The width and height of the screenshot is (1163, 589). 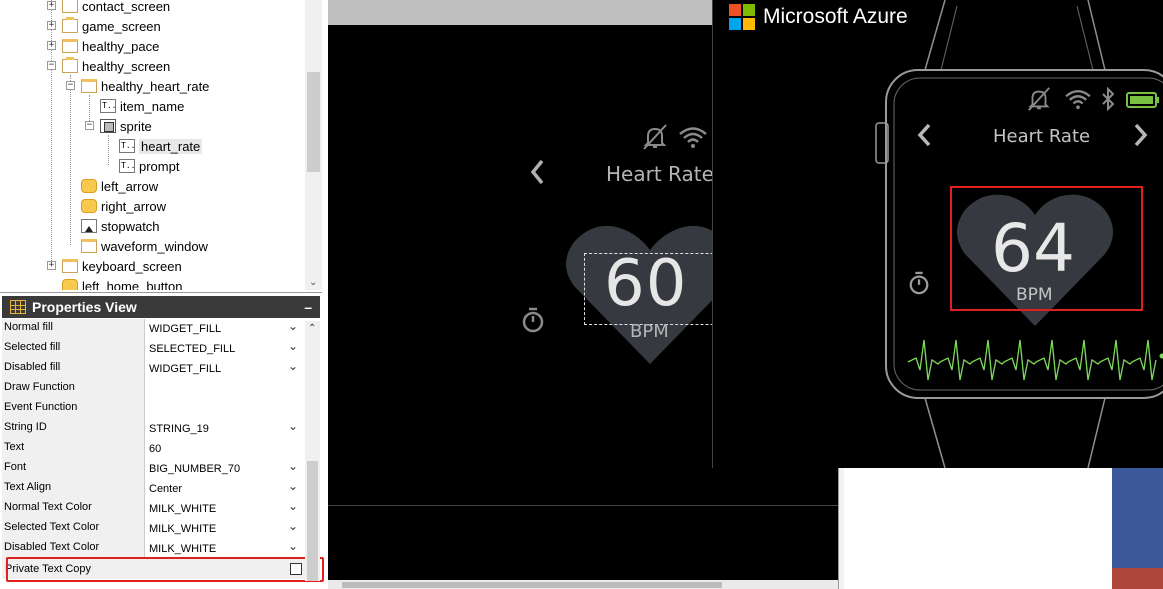 What do you see at coordinates (123, 206) in the screenshot?
I see `tree-item-right-arrow: right_arrow` at bounding box center [123, 206].